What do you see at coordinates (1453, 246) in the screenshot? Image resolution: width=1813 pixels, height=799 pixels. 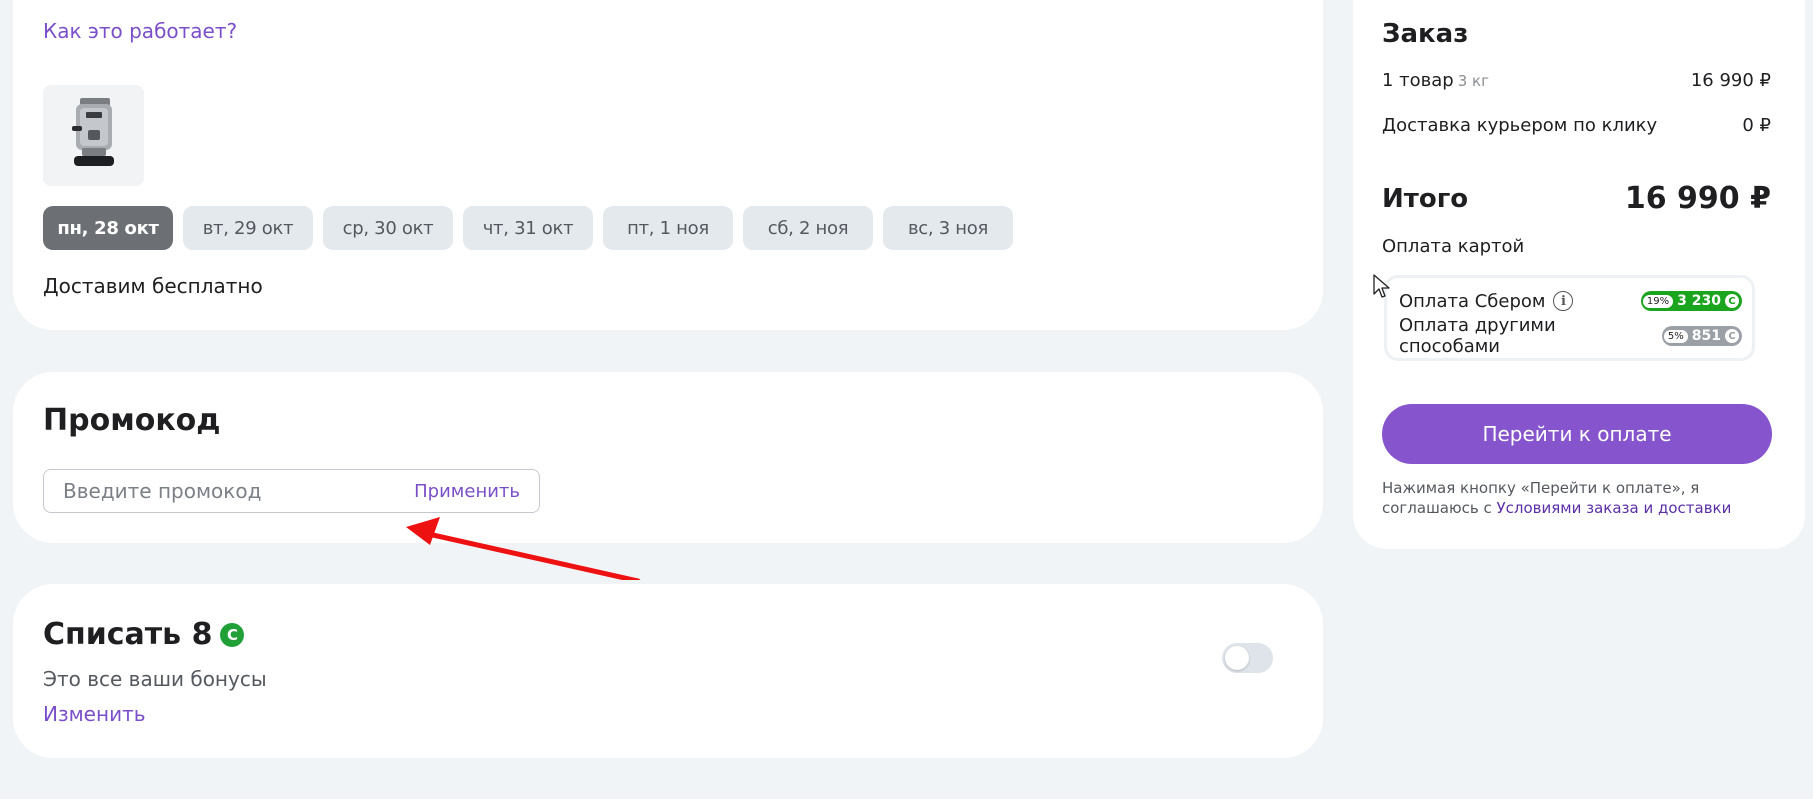 I see `payment-method-label: Оплата картой` at bounding box center [1453, 246].